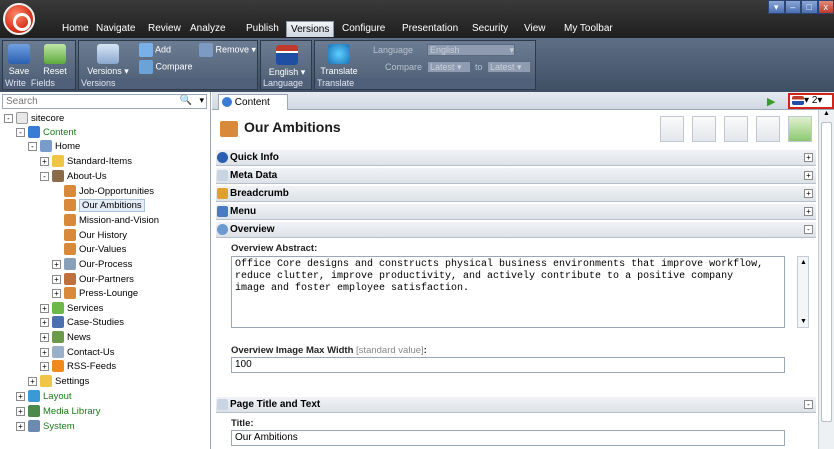 Image resolution: width=834 pixels, height=449 pixels. Describe the element at coordinates (206, 50) in the screenshot. I see `remove-icon` at that location.